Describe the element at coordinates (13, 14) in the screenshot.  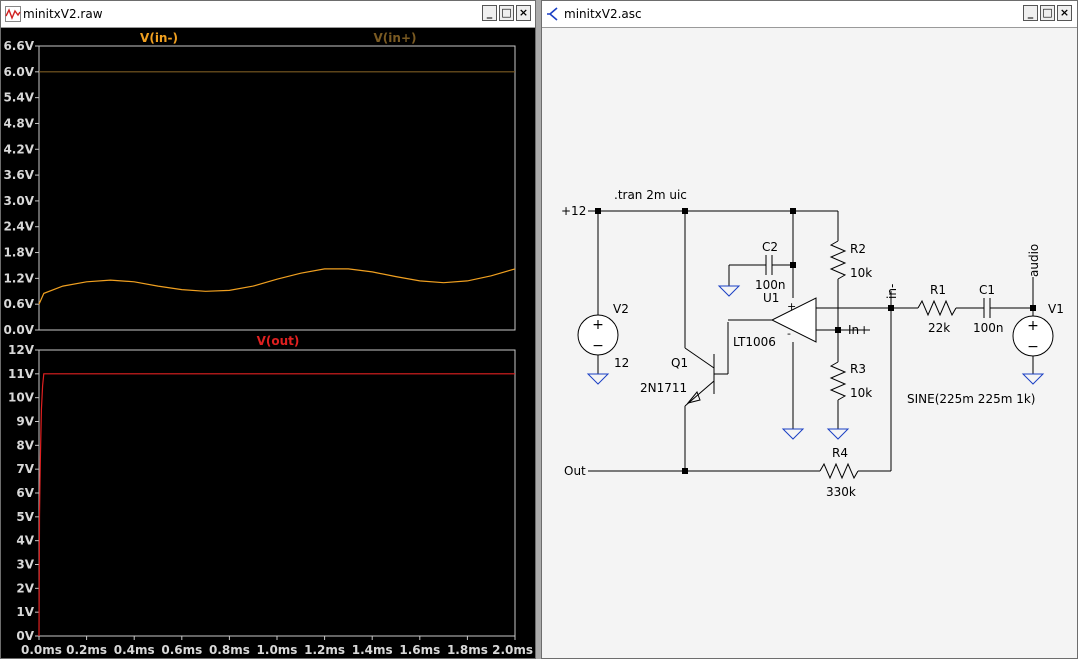
I see `waveform-app-icon` at that location.